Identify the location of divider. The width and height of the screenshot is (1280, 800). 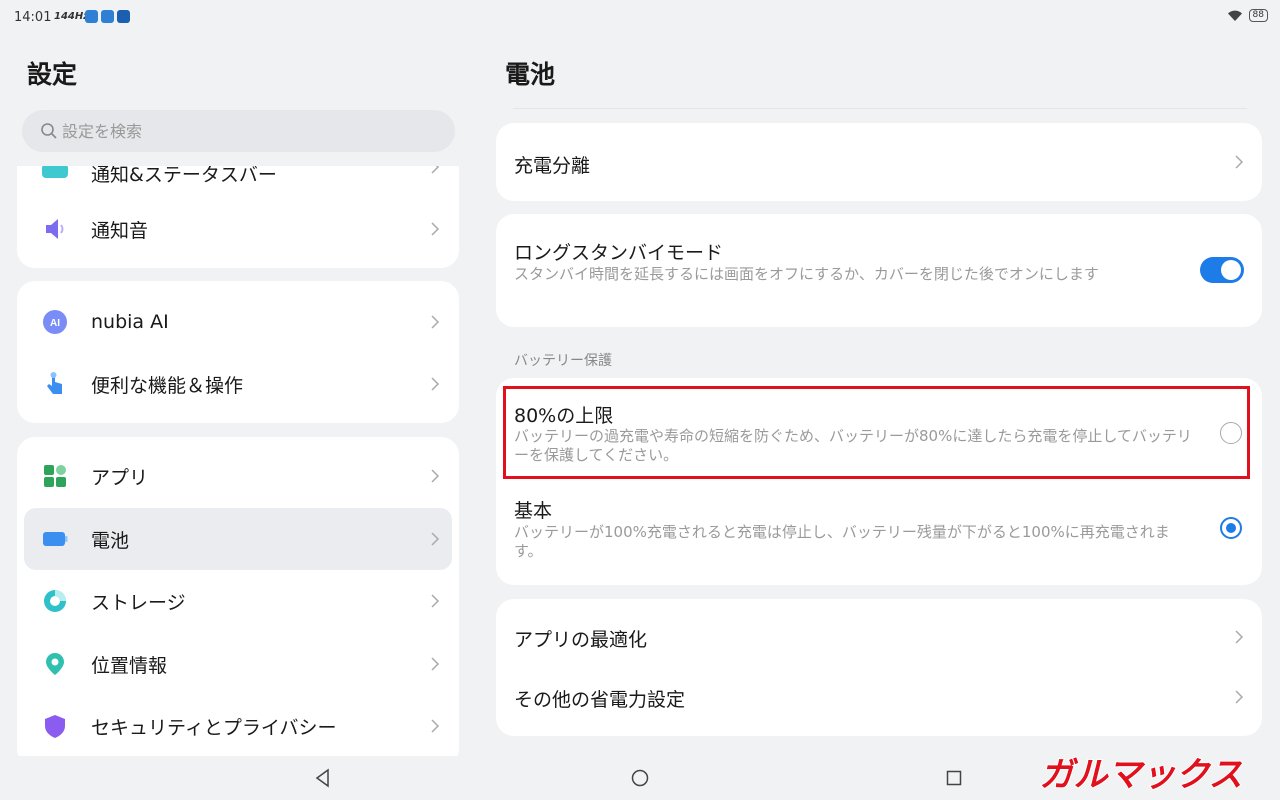
(880, 108).